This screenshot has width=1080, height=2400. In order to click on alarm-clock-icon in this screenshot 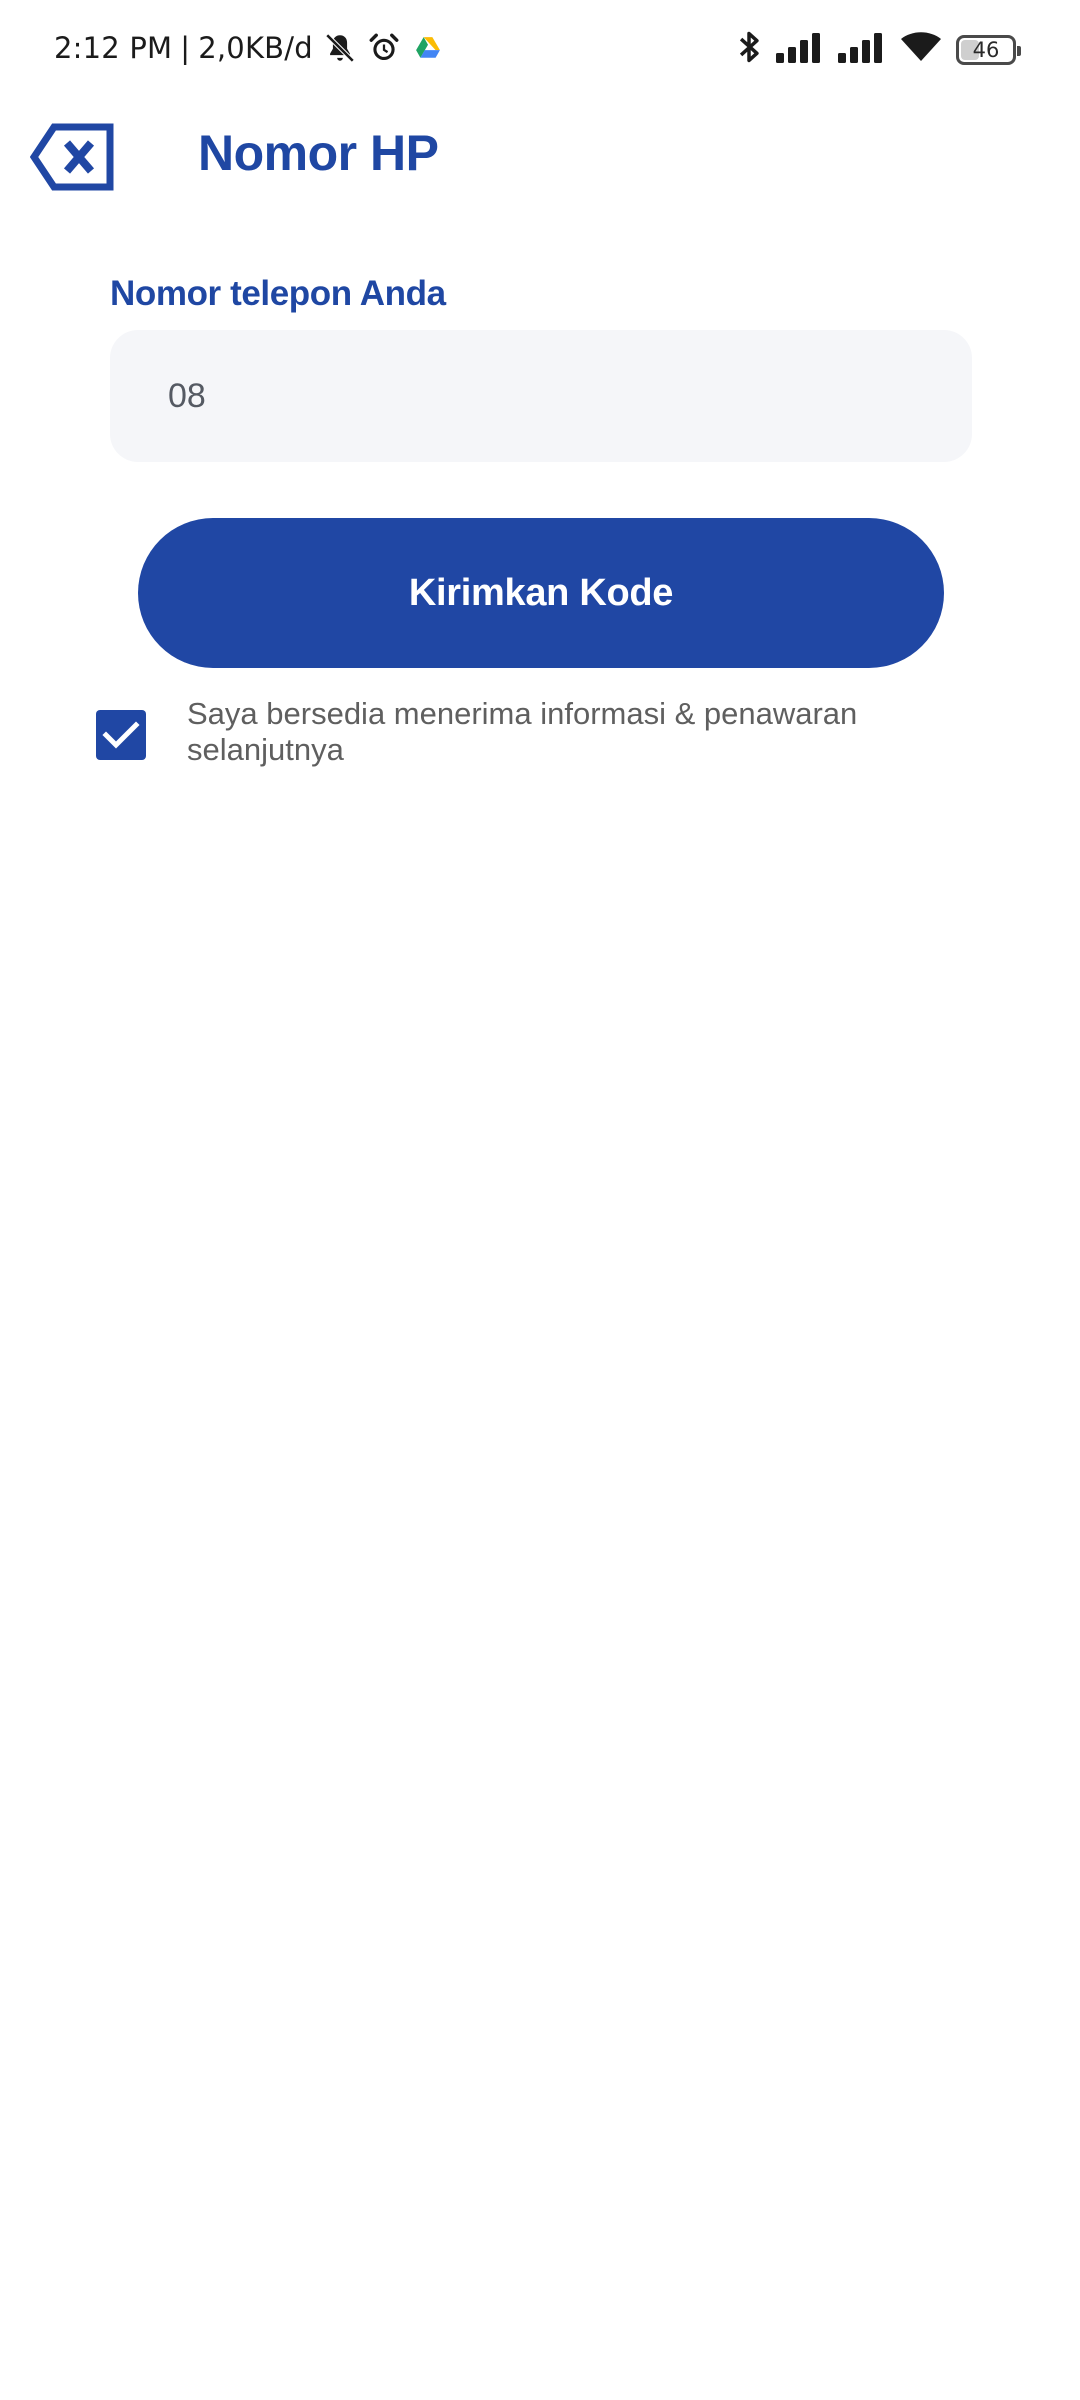, I will do `click(384, 48)`.